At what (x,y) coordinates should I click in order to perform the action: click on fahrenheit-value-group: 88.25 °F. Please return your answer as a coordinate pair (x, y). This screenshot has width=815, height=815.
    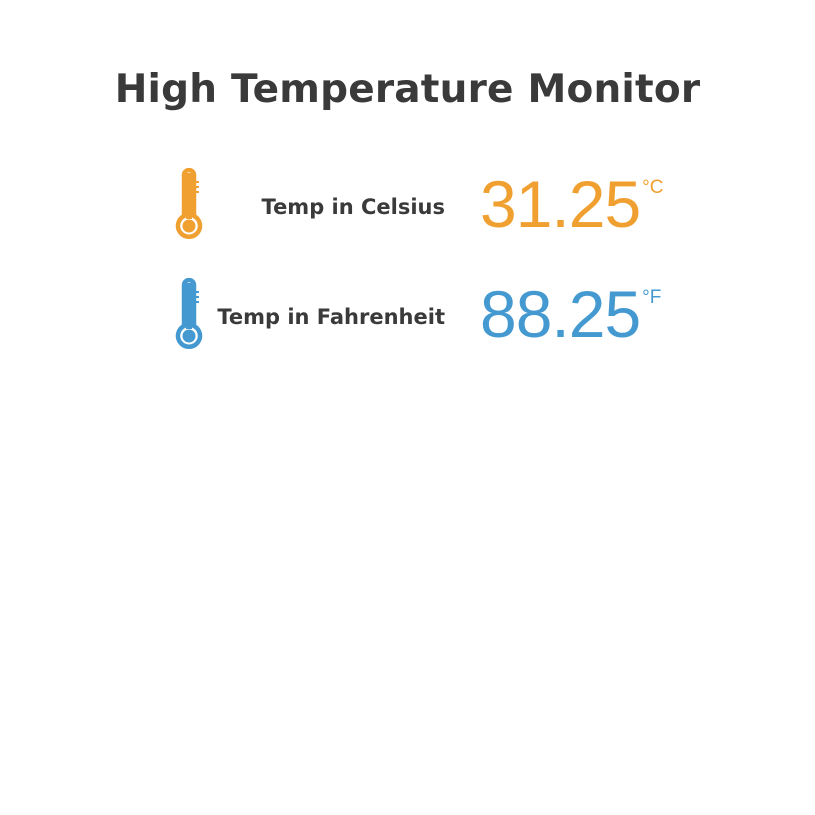
    Looking at the image, I should click on (570, 314).